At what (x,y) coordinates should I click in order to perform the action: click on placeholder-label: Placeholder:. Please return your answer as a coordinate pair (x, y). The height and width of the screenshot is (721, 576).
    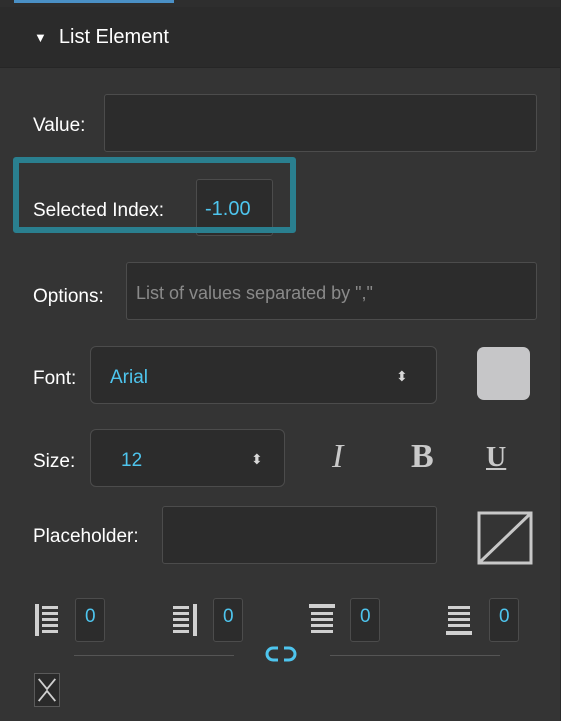
    Looking at the image, I should click on (86, 536).